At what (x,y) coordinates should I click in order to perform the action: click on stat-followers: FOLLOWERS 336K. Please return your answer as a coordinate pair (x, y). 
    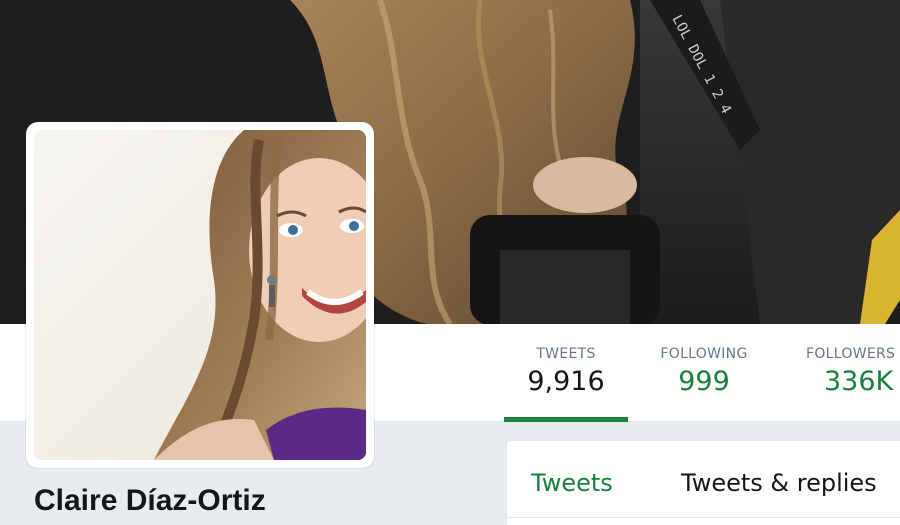
    Looking at the image, I should click on (850, 384).